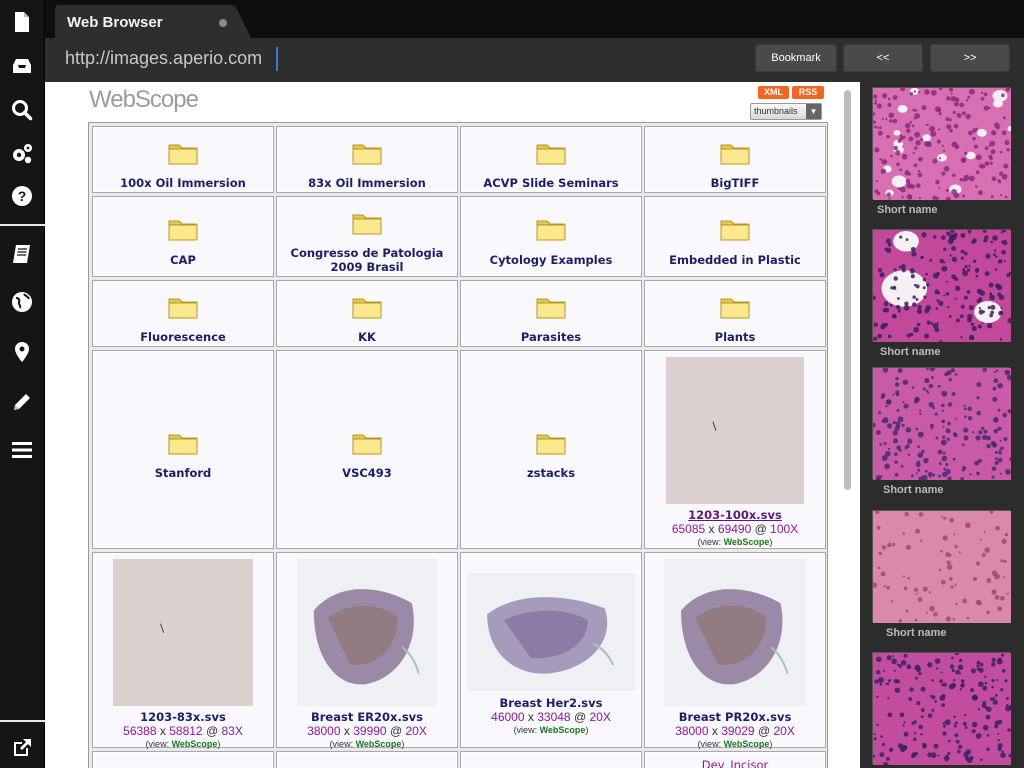 Image resolution: width=1024 pixels, height=768 pixels. What do you see at coordinates (688, 529) in the screenshot?
I see `slide-width: 65085` at bounding box center [688, 529].